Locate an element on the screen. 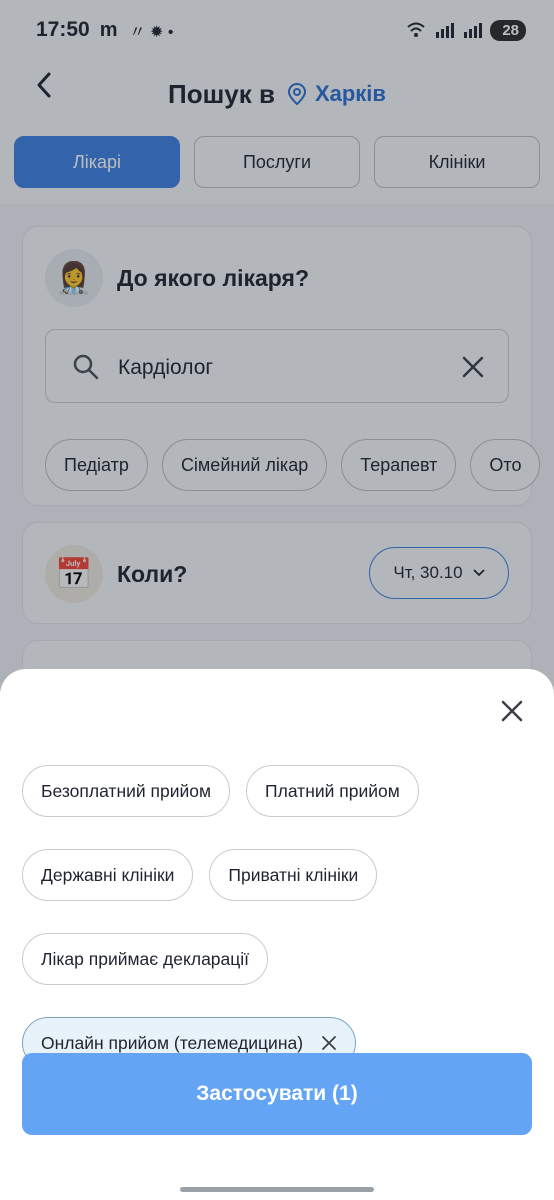 Image resolution: width=554 pixels, height=1200 pixels. filter-chip-declarations: Лікар приймає декларації is located at coordinates (145, 959).